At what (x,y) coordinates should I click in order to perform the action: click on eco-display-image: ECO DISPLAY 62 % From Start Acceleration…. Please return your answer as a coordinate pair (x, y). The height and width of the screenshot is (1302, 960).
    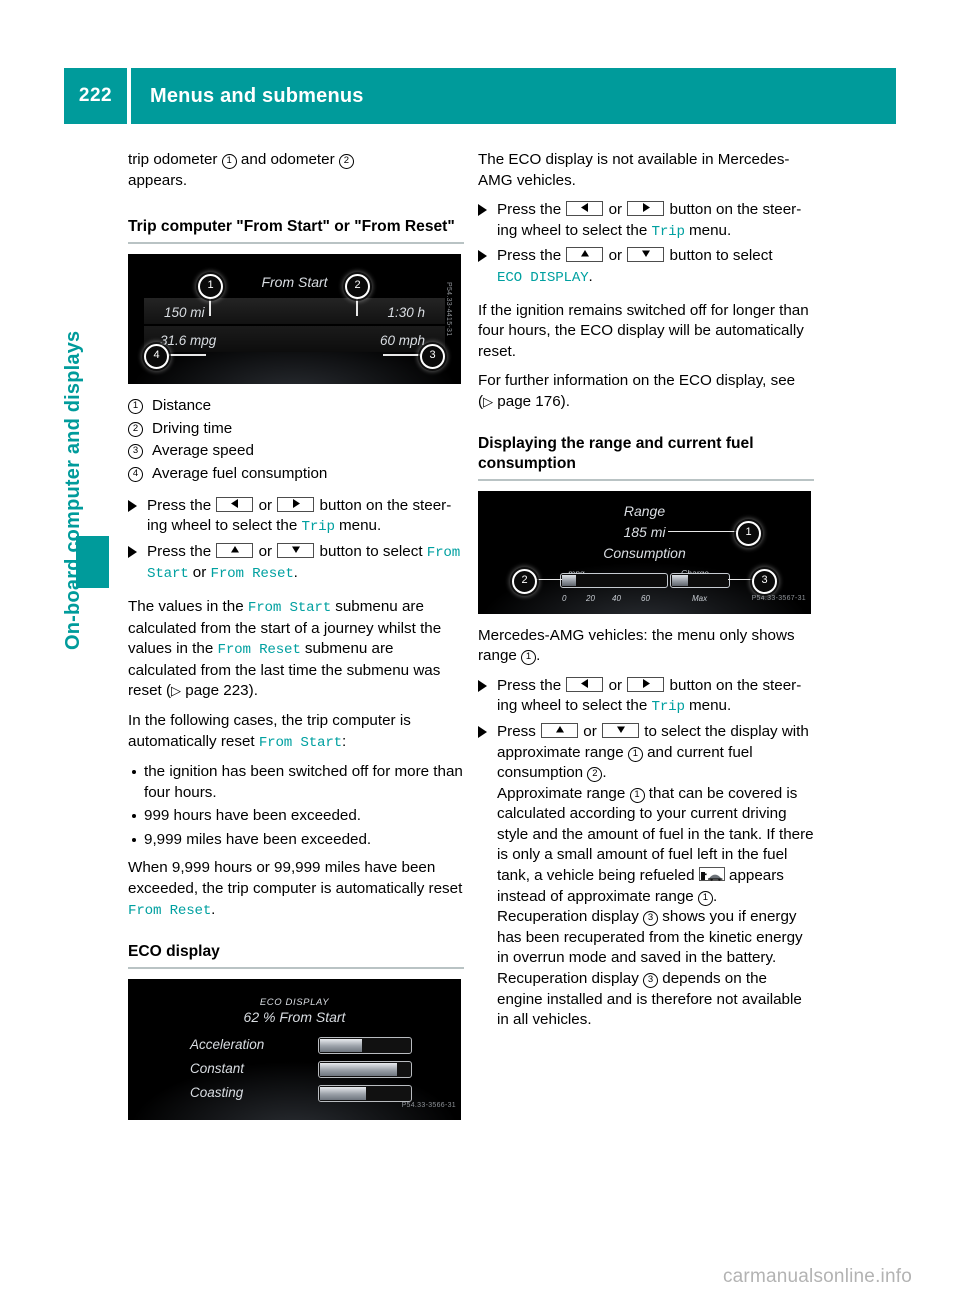
    Looking at the image, I should click on (294, 1050).